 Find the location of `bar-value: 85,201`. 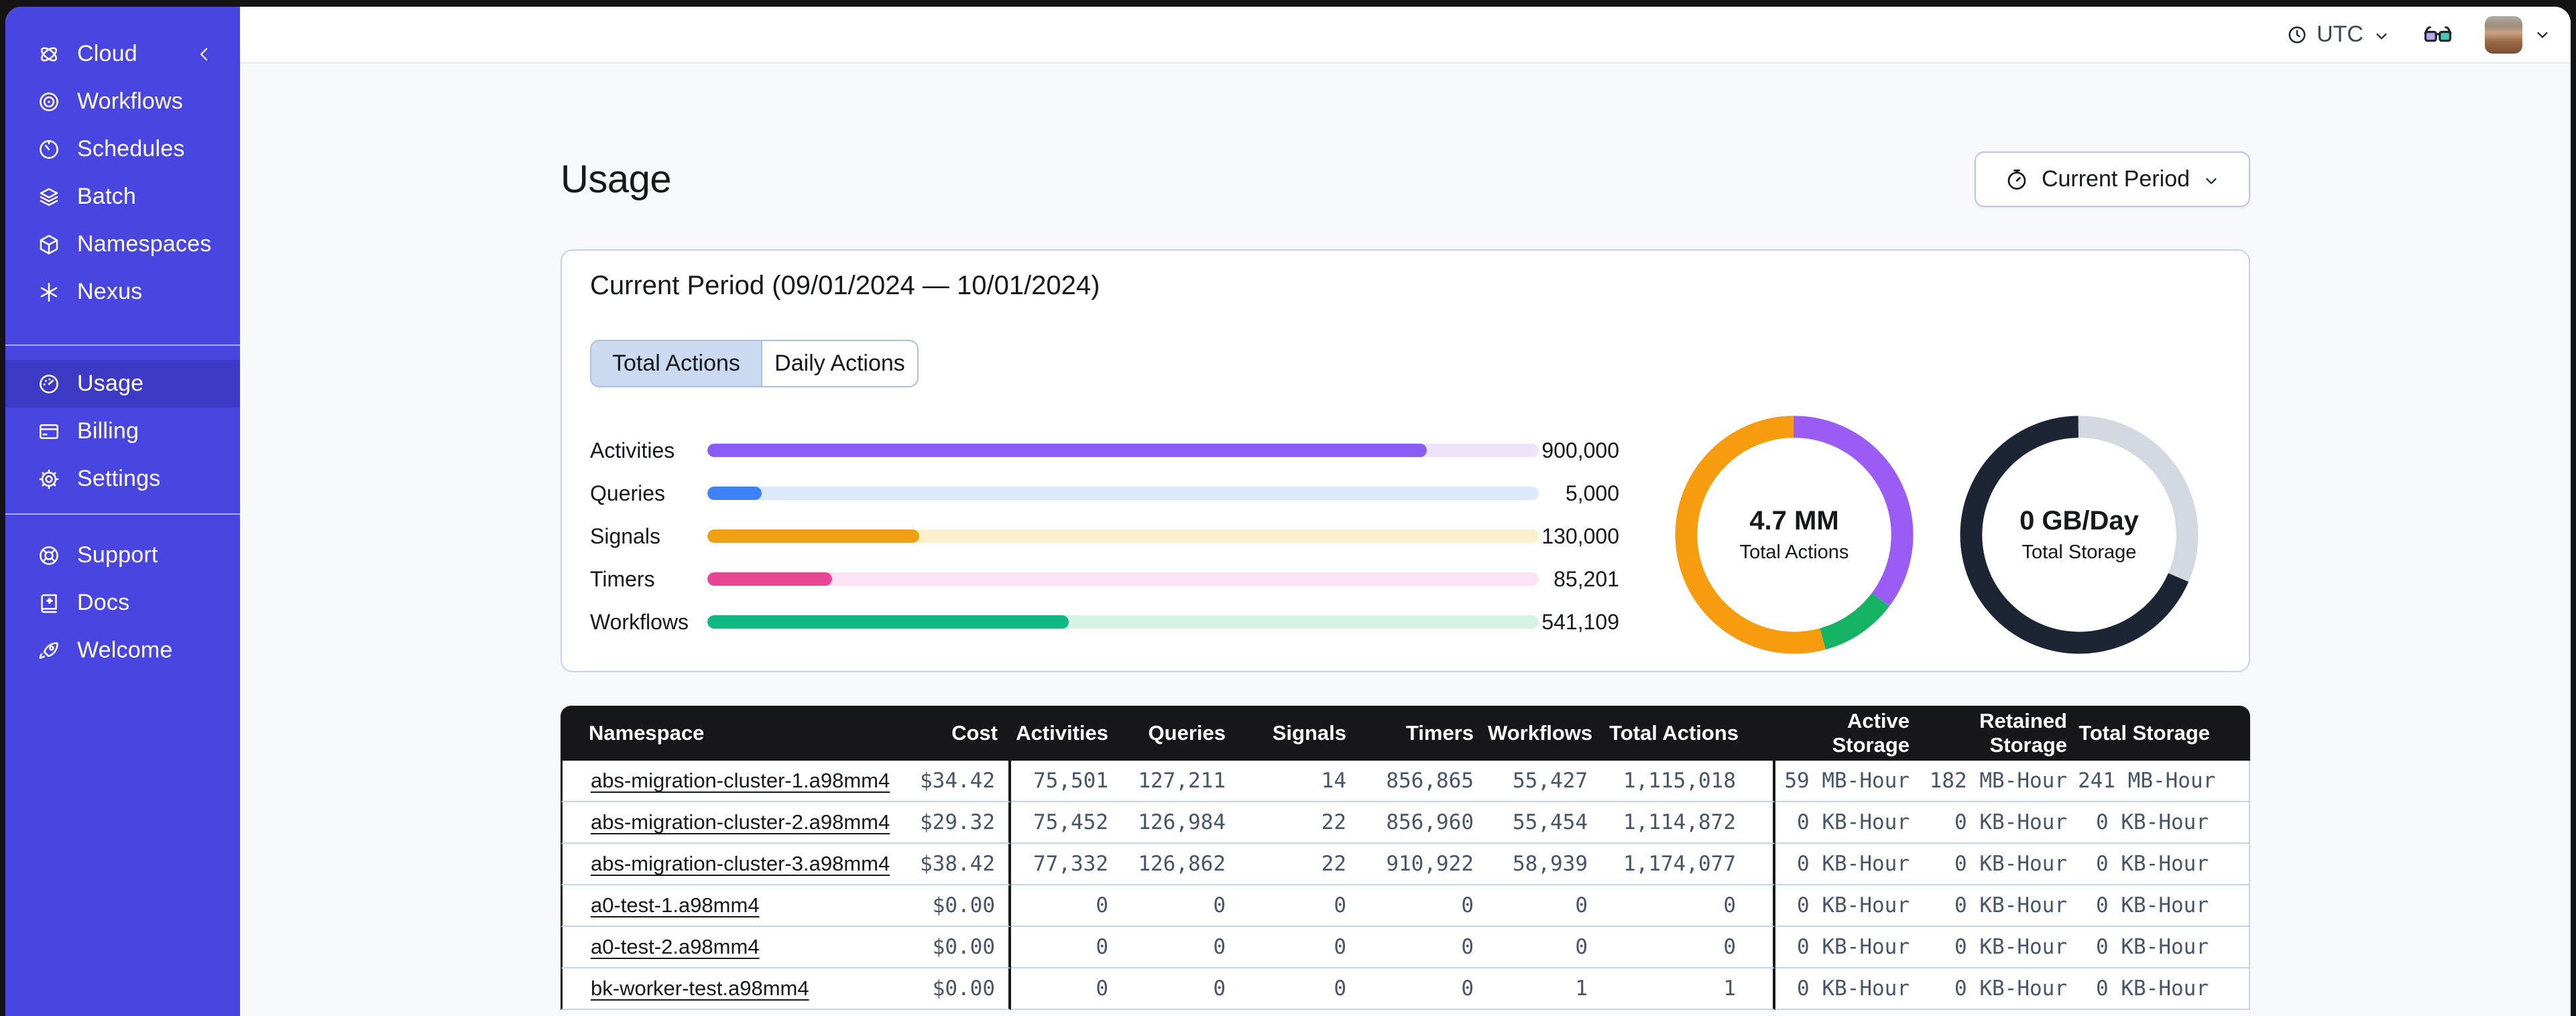

bar-value: 85,201 is located at coordinates (1586, 578).